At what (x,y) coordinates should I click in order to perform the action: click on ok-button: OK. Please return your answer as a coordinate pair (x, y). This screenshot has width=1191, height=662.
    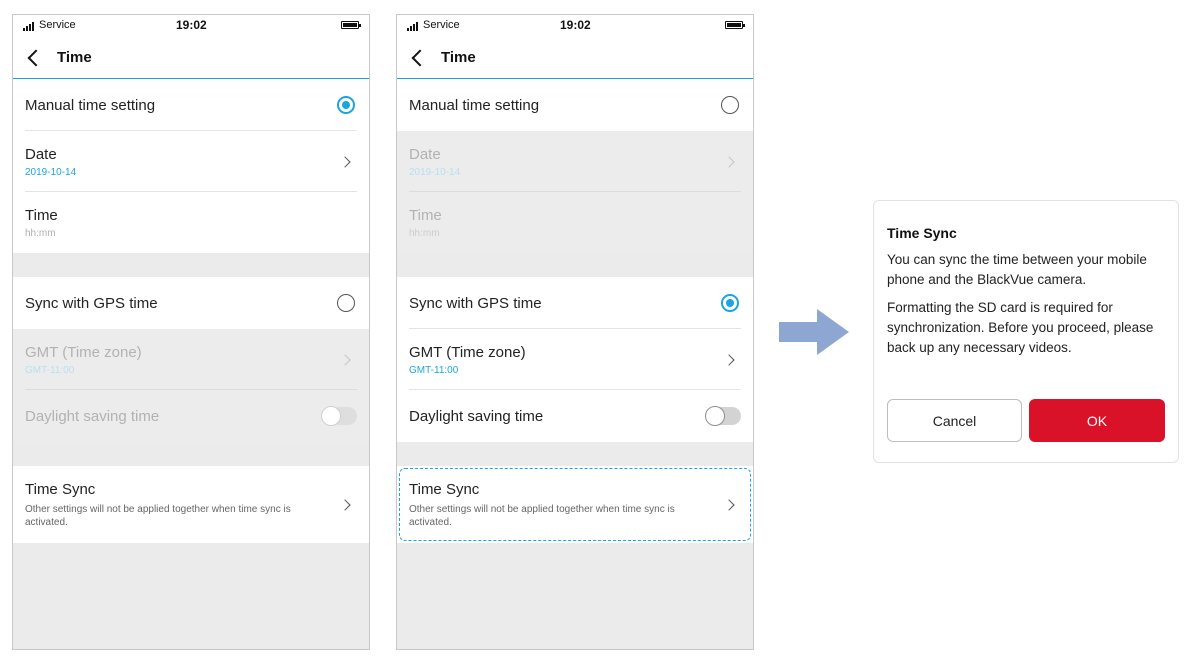
    Looking at the image, I should click on (1097, 420).